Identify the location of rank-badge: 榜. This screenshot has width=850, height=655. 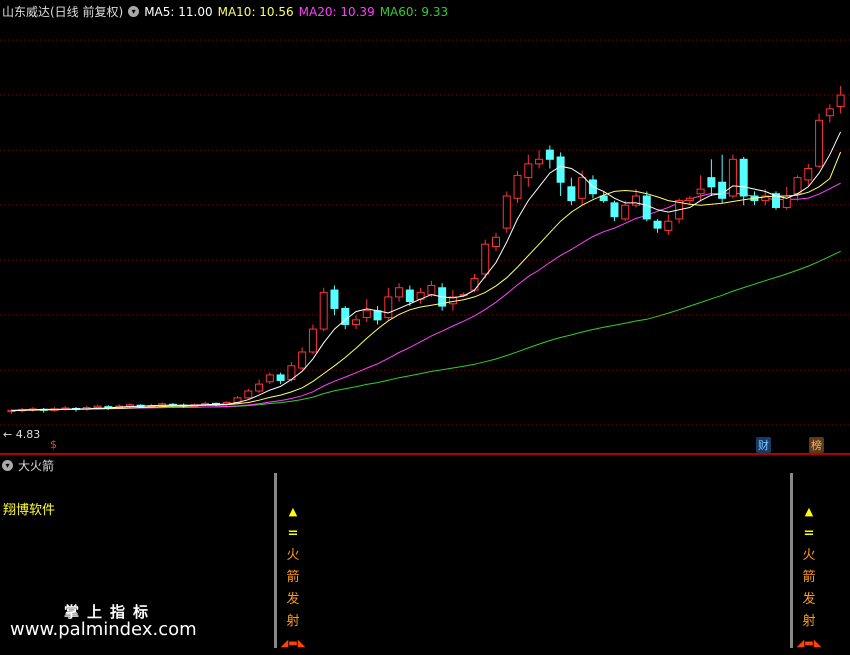
(816, 445).